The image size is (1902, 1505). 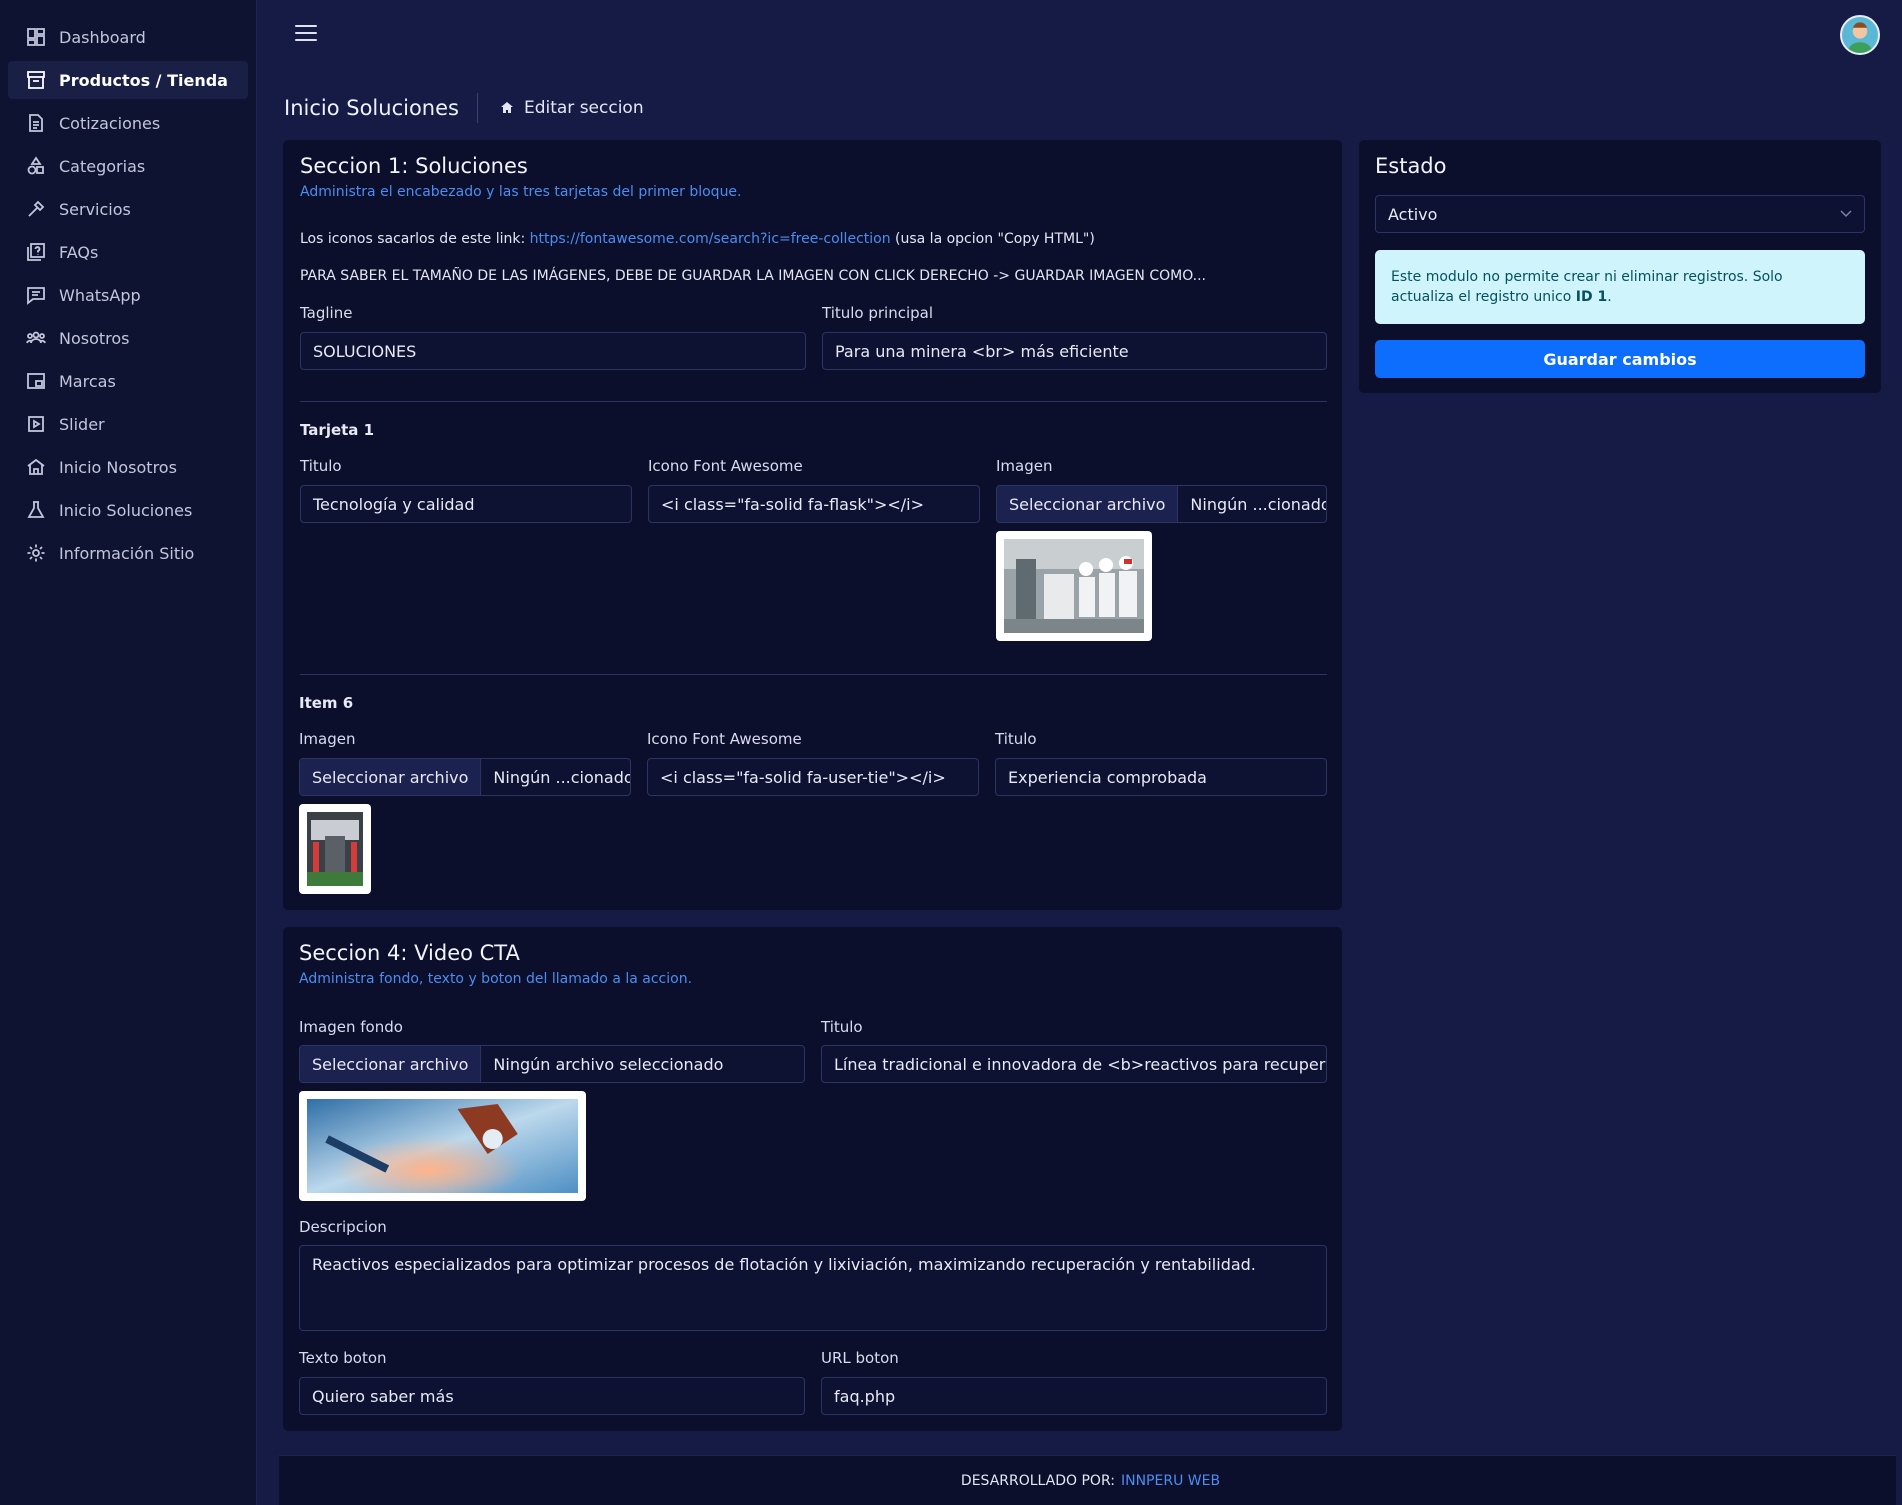 I want to click on sidebar-item-productos: Productos / Tienda, so click(x=128, y=80).